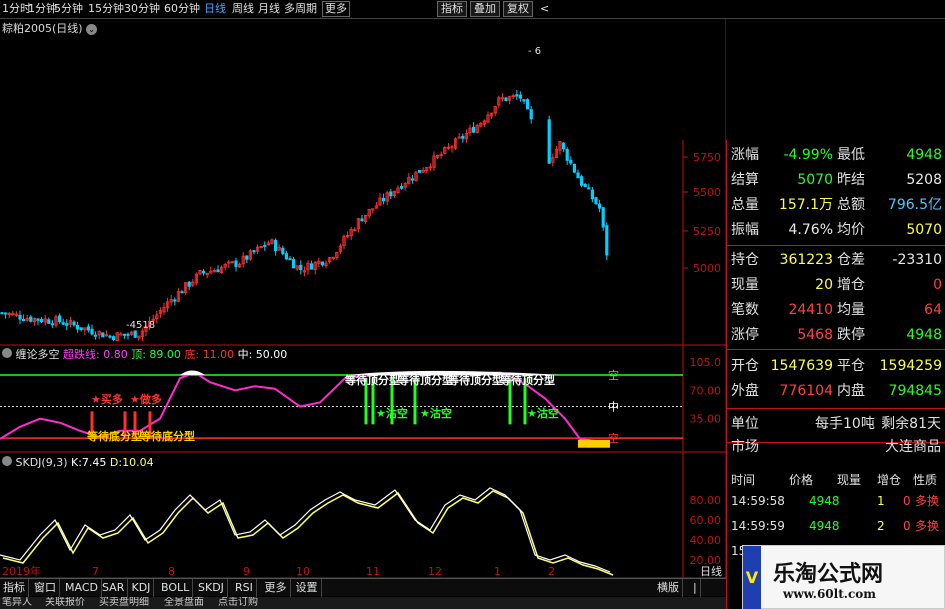 This screenshot has height=609, width=945. Describe the element at coordinates (745, 447) in the screenshot. I see `market-label: 市场` at that location.